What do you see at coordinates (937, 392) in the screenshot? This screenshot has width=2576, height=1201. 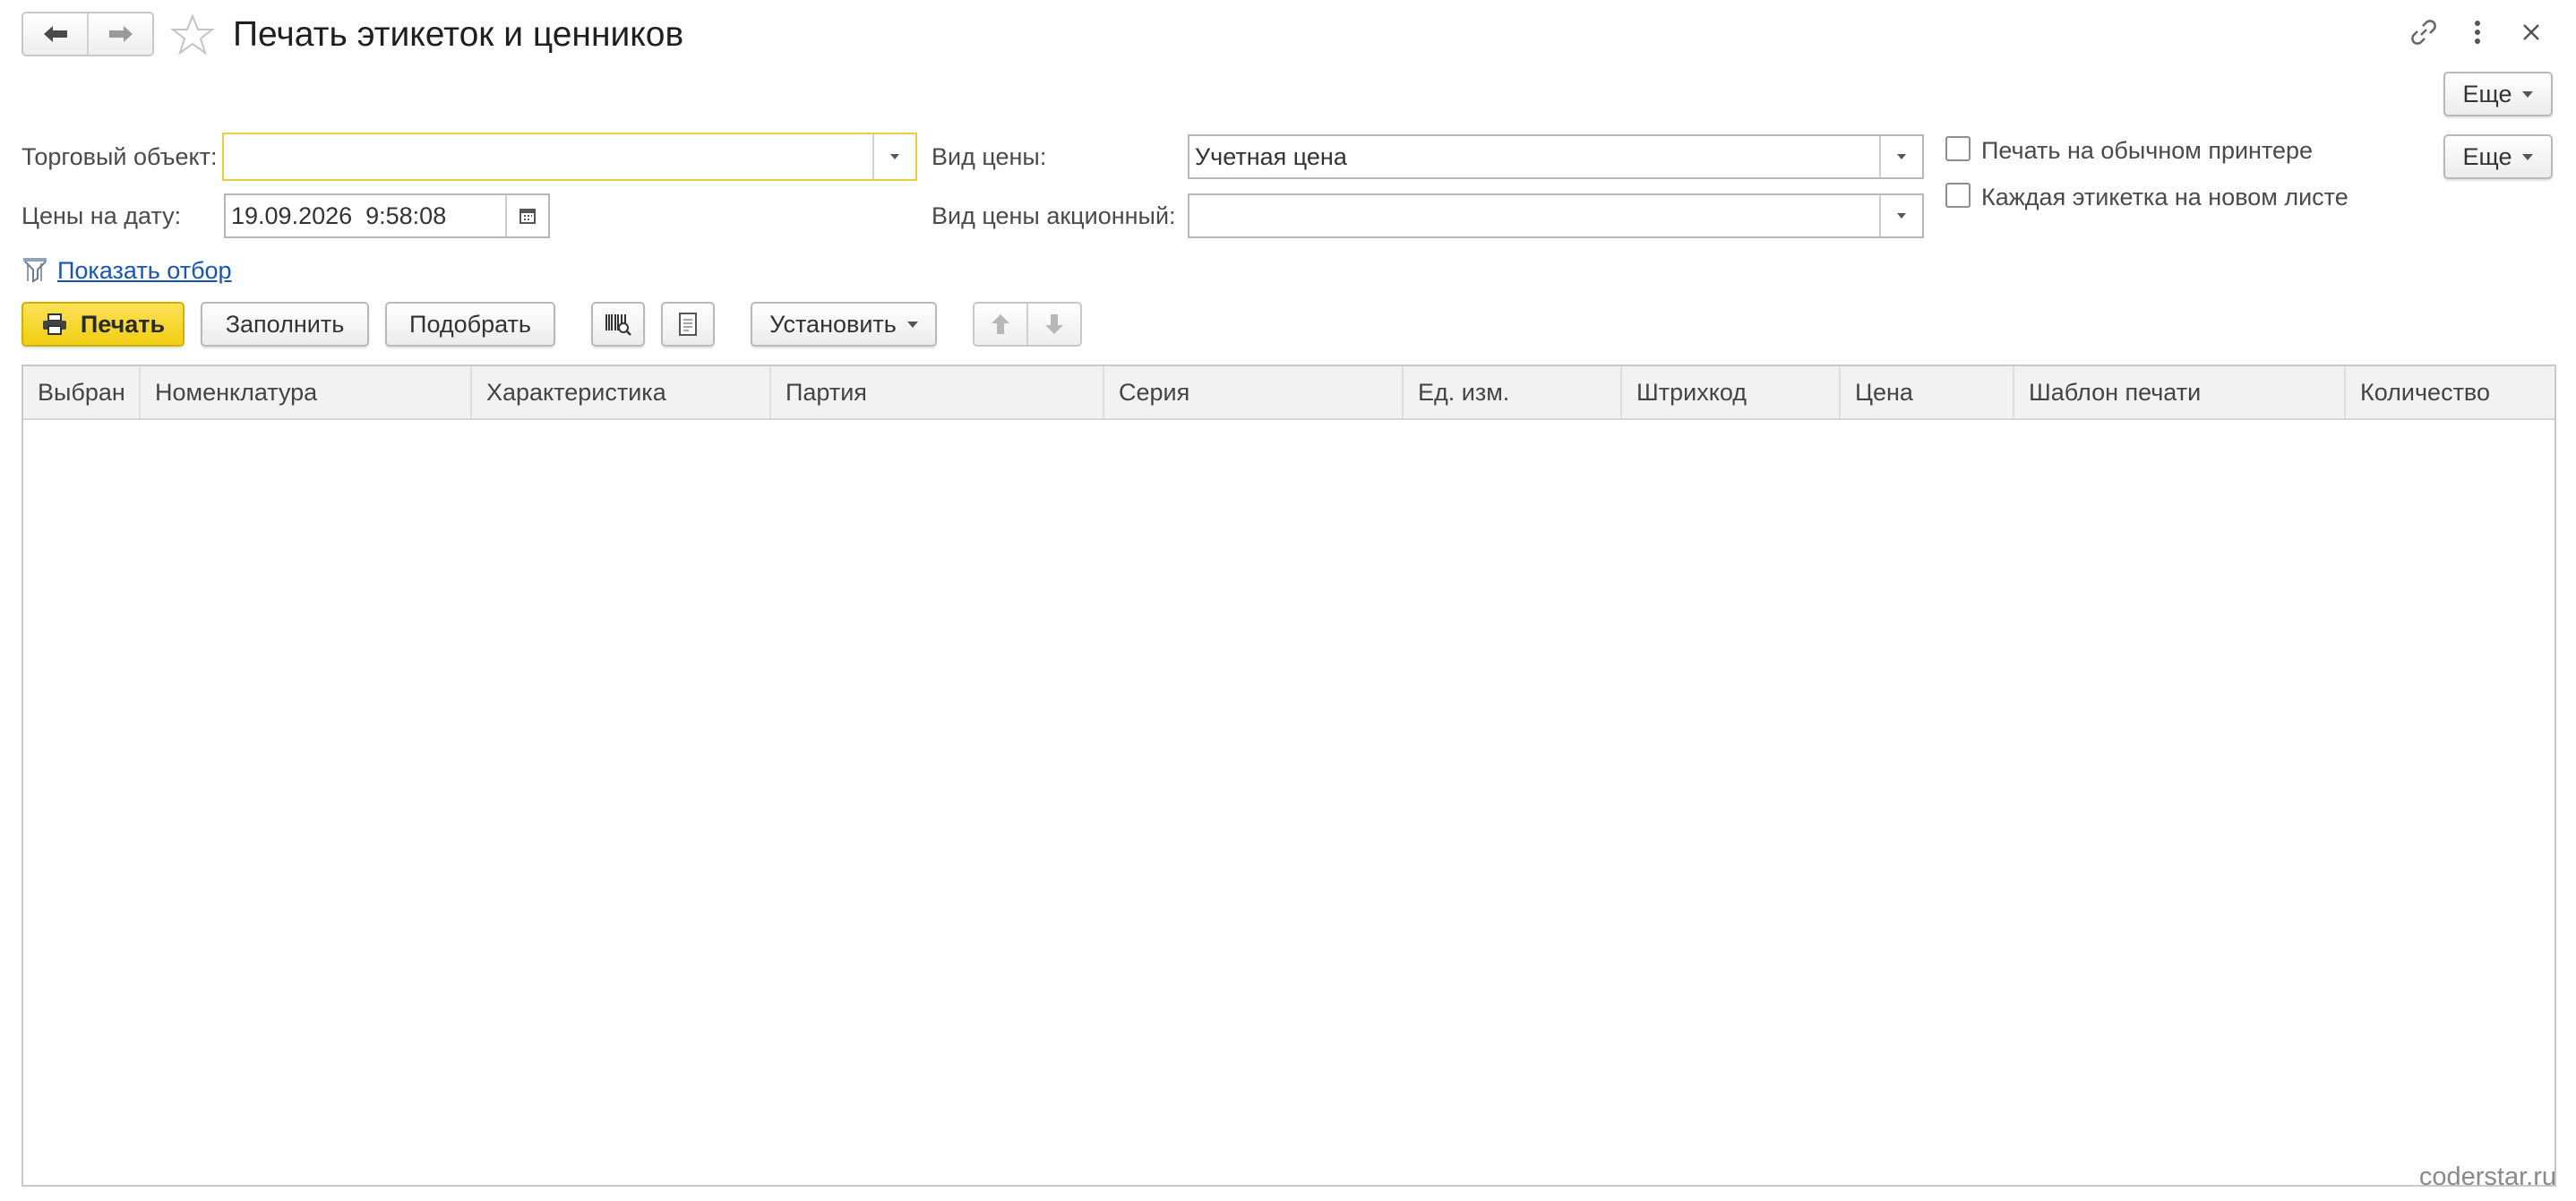 I see `column-header-batch: Партия` at bounding box center [937, 392].